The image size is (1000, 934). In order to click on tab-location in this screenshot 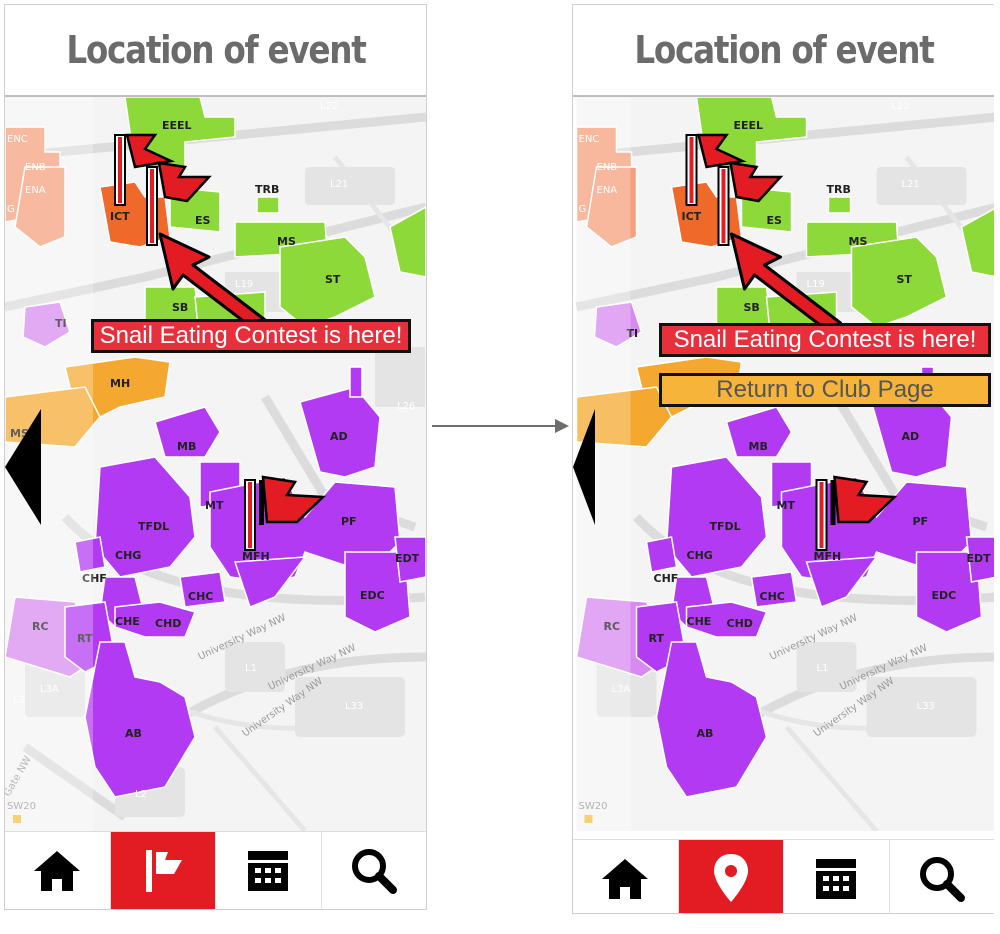, I will do `click(731, 876)`.